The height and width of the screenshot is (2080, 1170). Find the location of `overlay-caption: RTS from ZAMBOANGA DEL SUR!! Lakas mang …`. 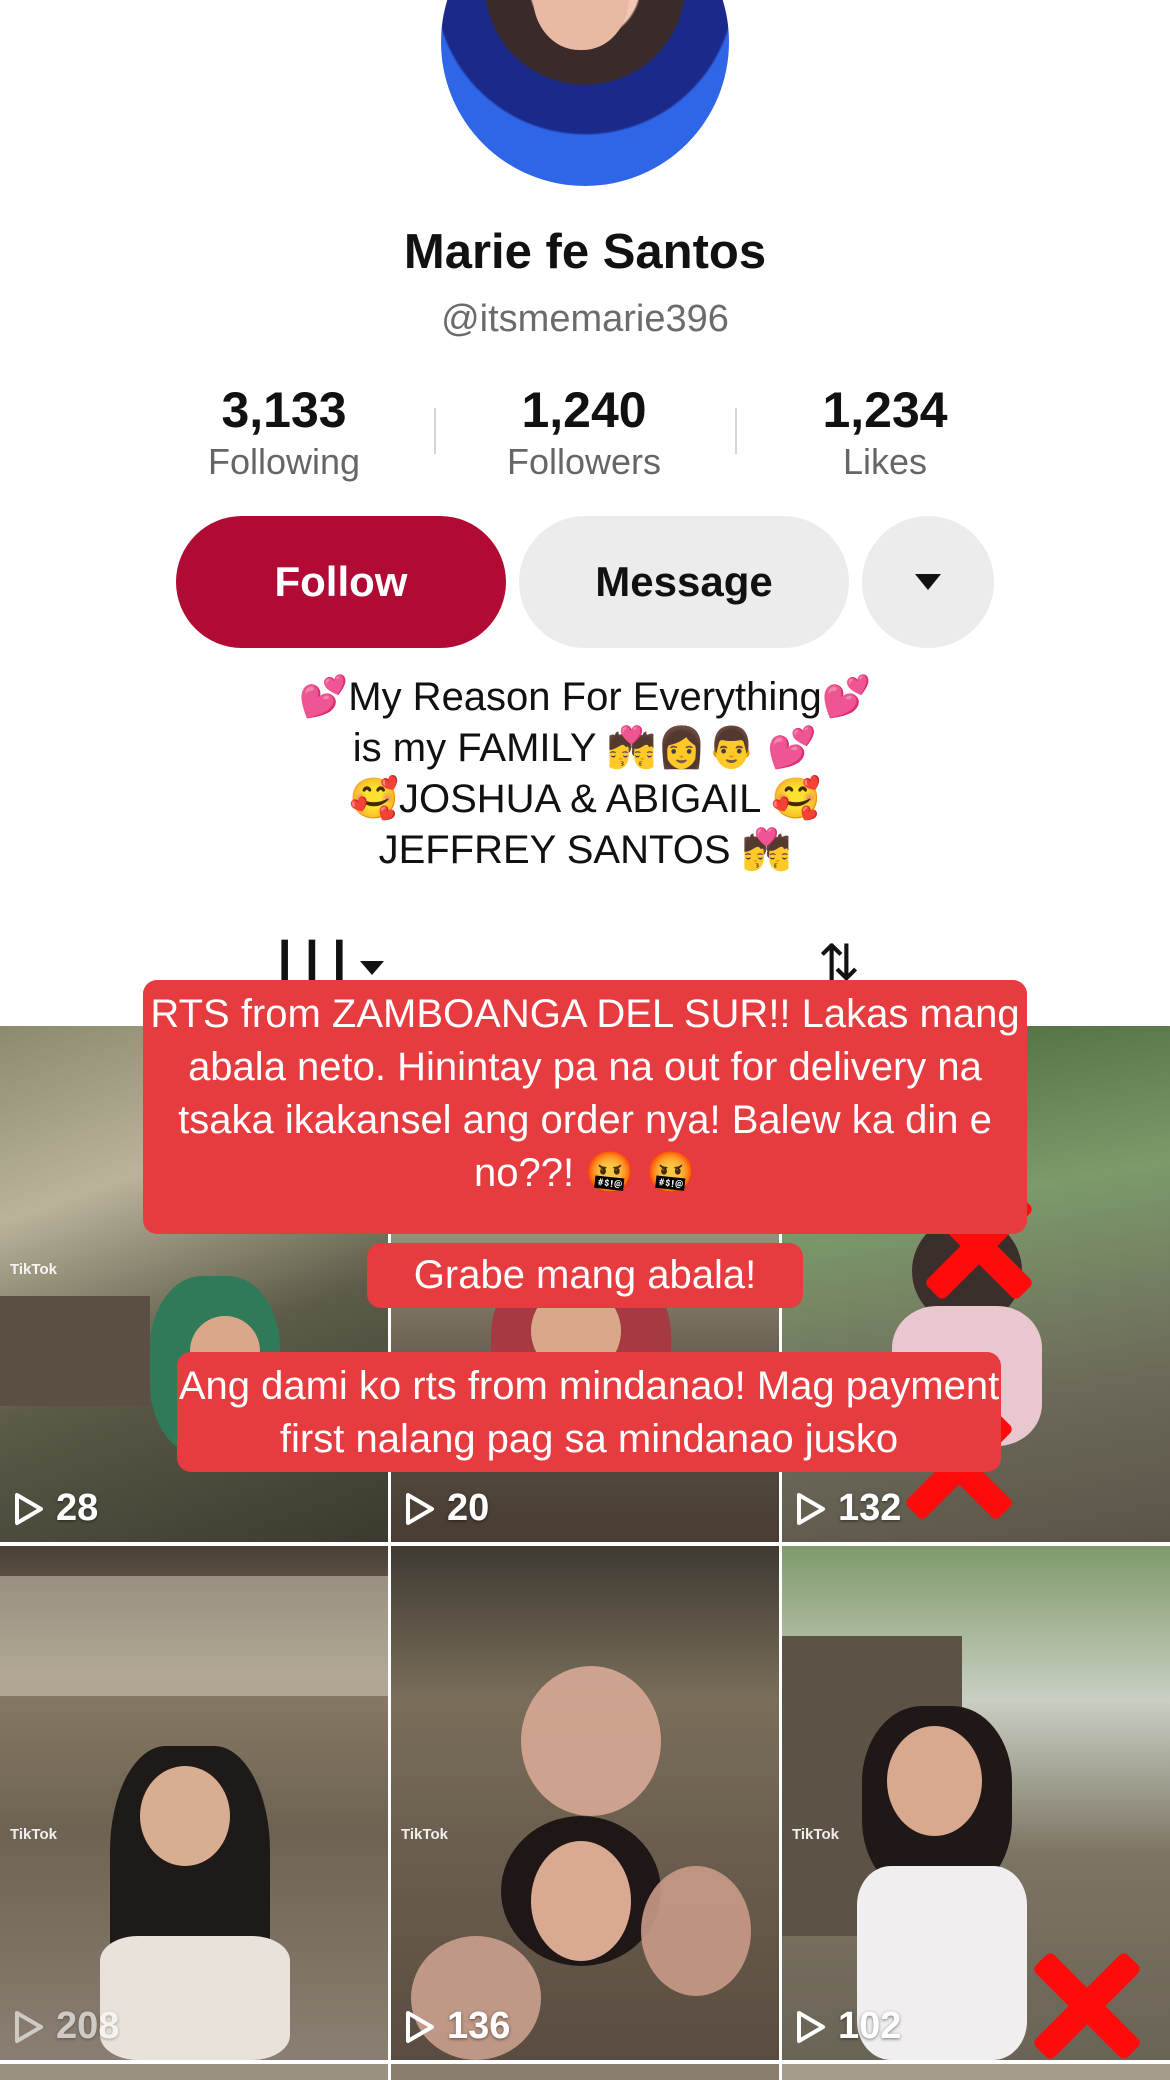

overlay-caption: RTS from ZAMBOANGA DEL SUR!! Lakas mang … is located at coordinates (585, 1107).